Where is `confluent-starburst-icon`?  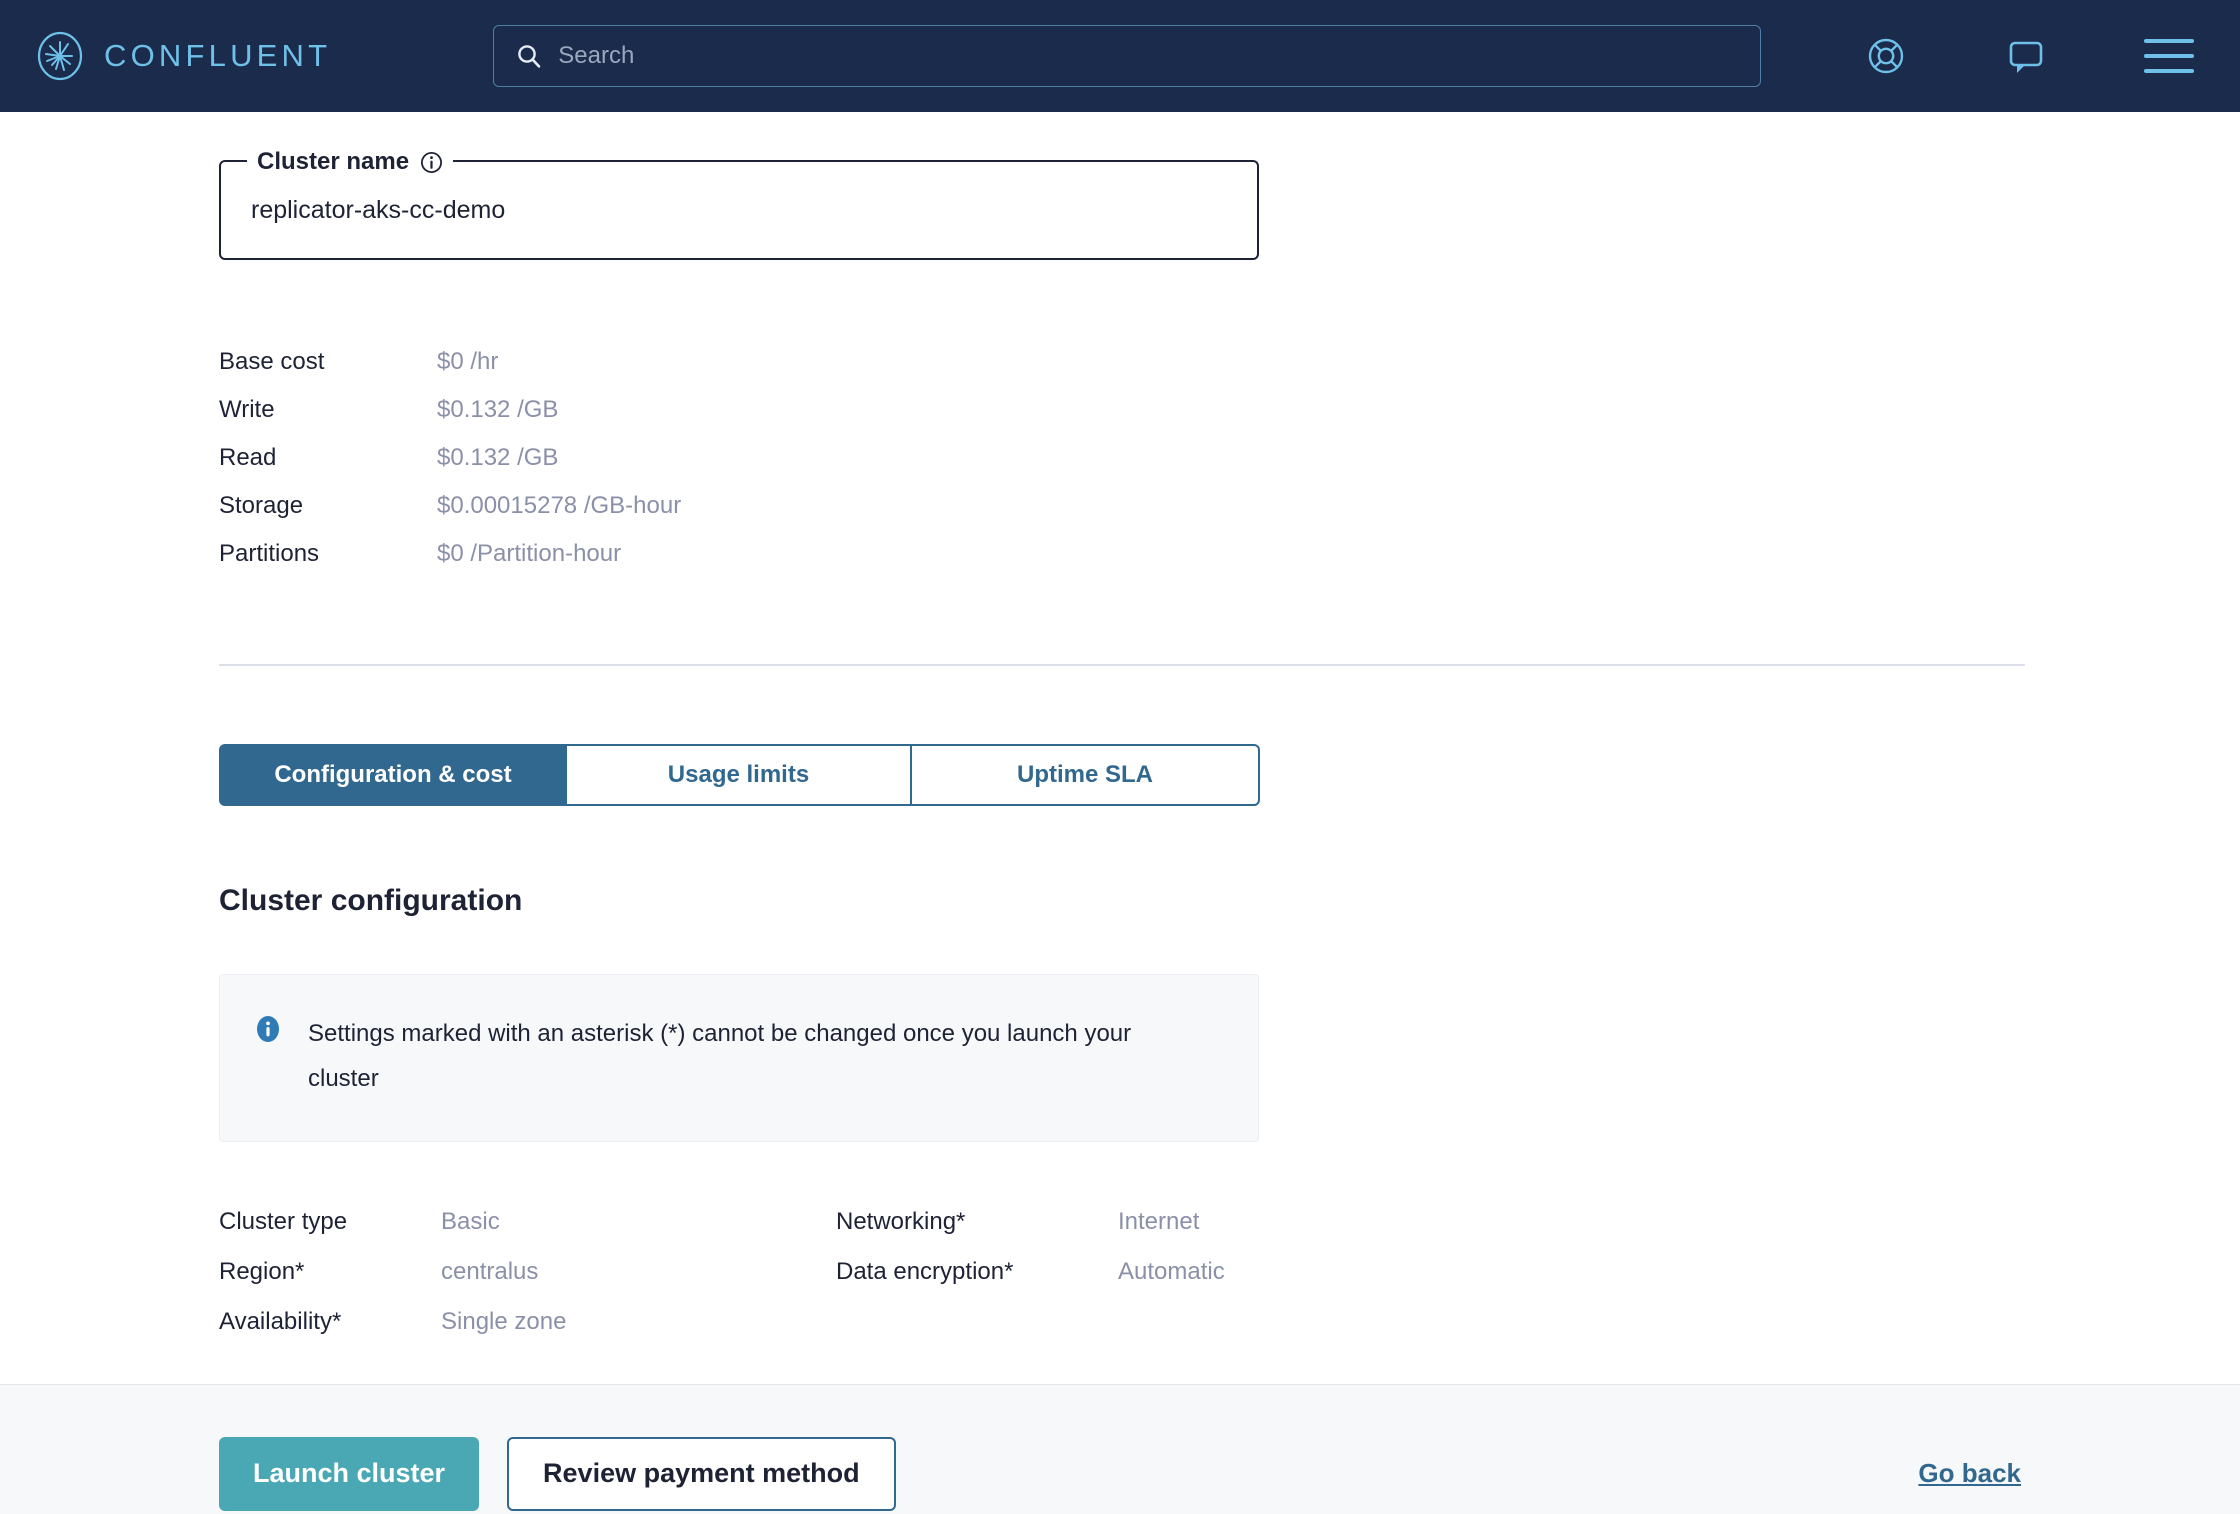 confluent-starburst-icon is located at coordinates (60, 56).